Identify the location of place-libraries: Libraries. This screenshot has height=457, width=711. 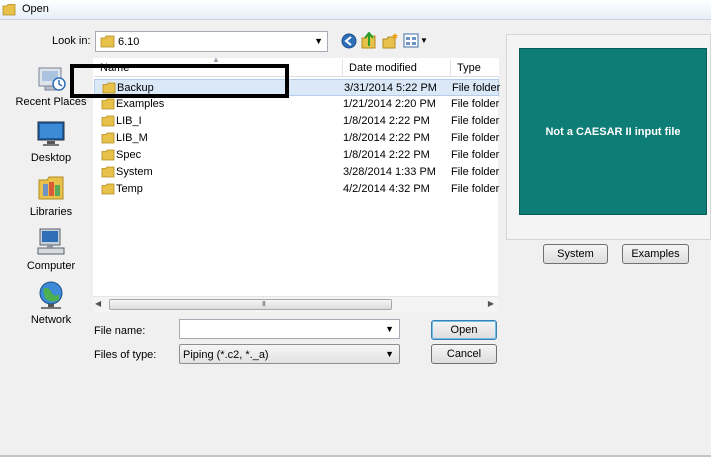
(51, 195).